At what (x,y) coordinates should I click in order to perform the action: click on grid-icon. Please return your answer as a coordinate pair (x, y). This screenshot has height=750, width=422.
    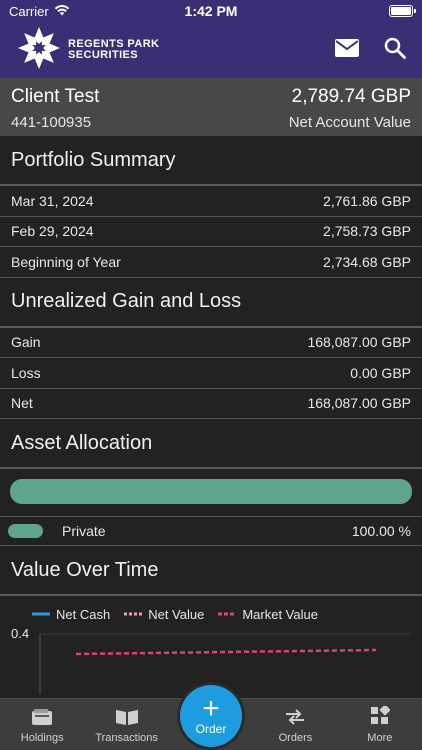
    Looking at the image, I should click on (380, 716).